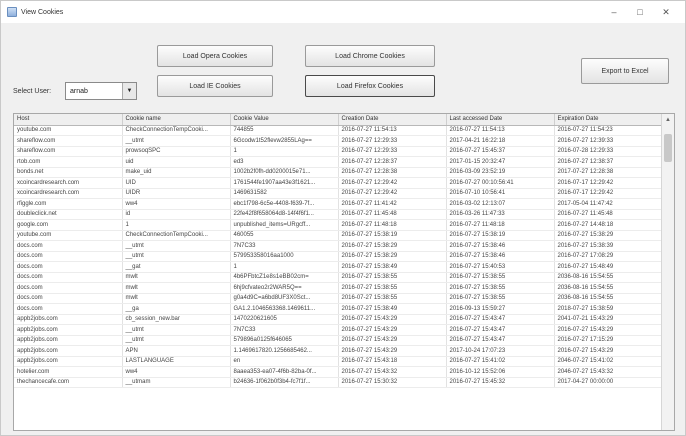  I want to click on table-cell: 2016-07-27 17:15:29, so click(608, 340).